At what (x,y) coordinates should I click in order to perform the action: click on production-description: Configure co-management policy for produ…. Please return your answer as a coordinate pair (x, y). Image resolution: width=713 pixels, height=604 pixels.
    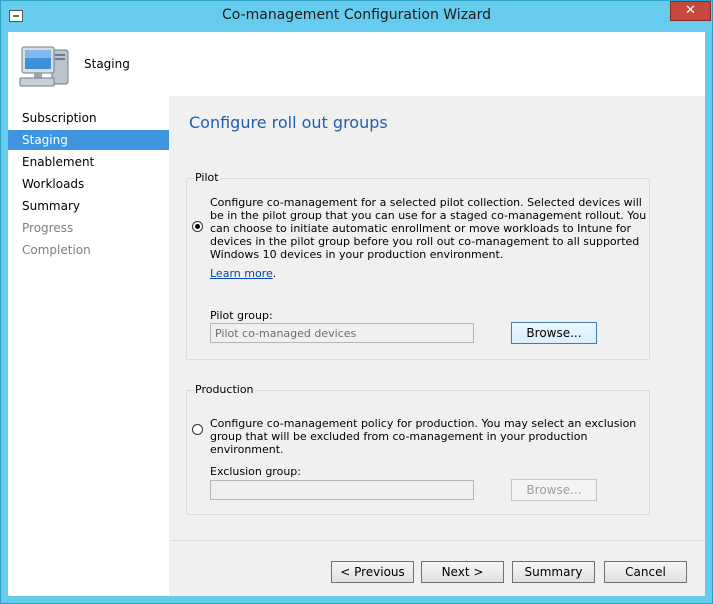
    Looking at the image, I should click on (423, 436).